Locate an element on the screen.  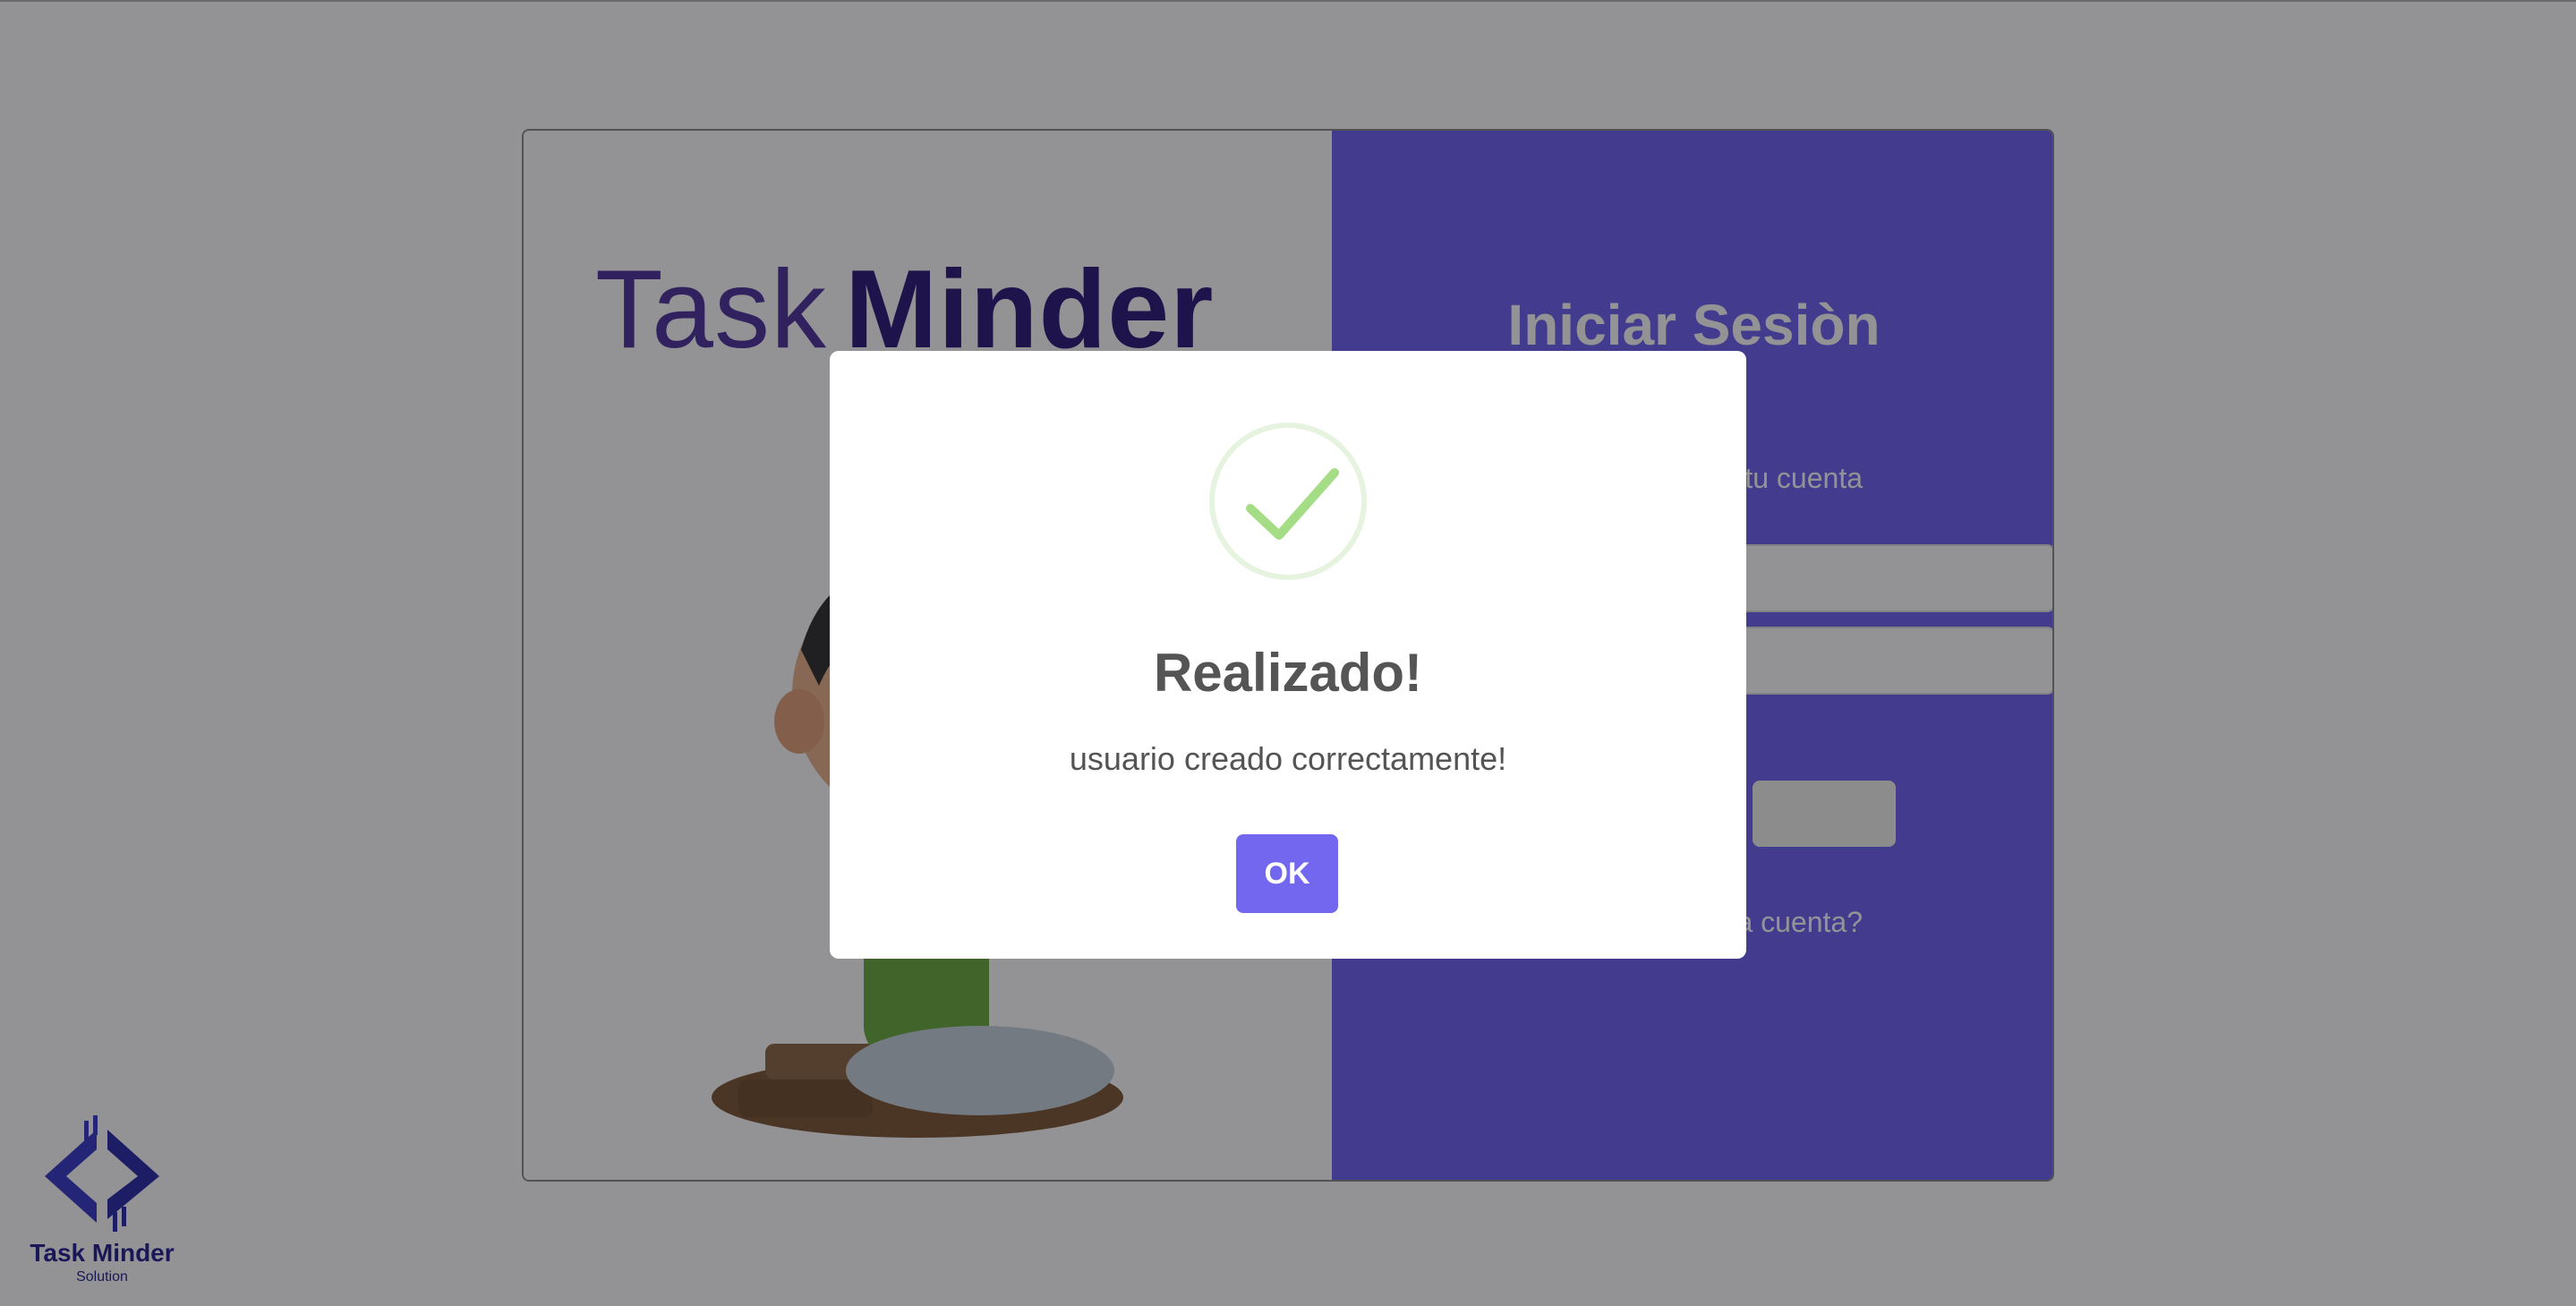
dialog-title: Realizado! is located at coordinates (1288, 673).